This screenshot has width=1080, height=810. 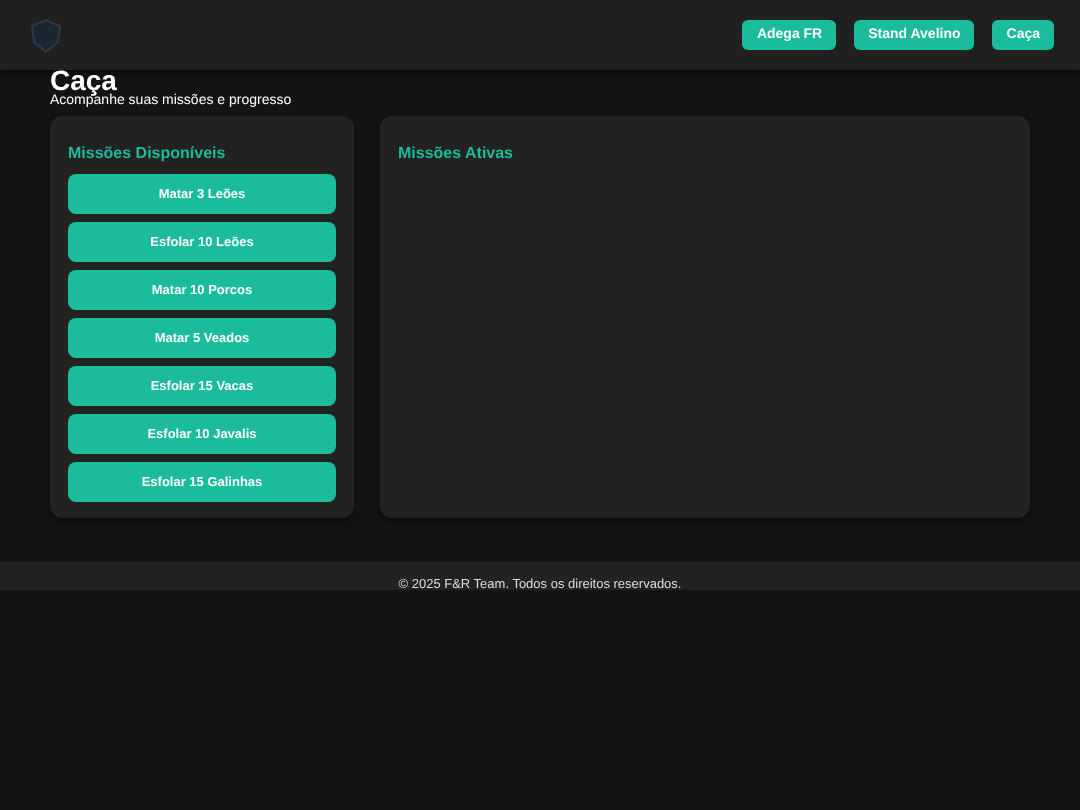 What do you see at coordinates (456, 153) in the screenshot?
I see `panel-title: Missões Ativas` at bounding box center [456, 153].